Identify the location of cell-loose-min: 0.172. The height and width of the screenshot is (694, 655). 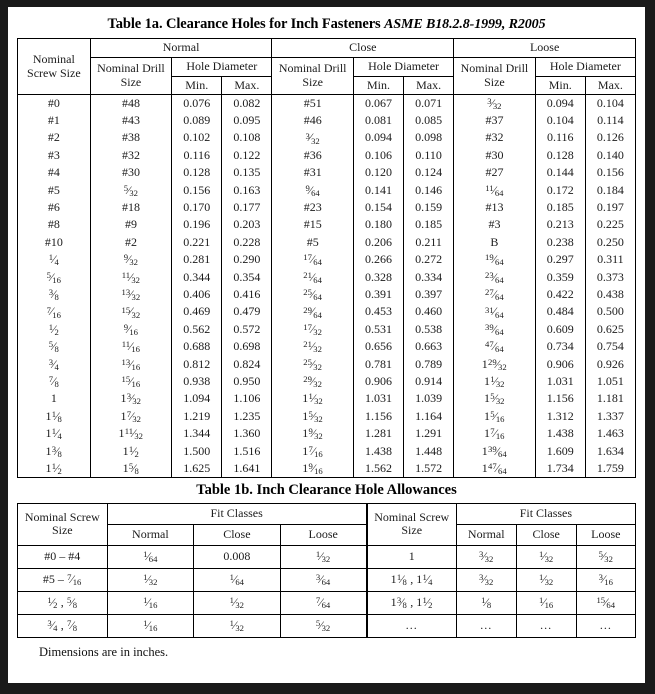
(560, 190).